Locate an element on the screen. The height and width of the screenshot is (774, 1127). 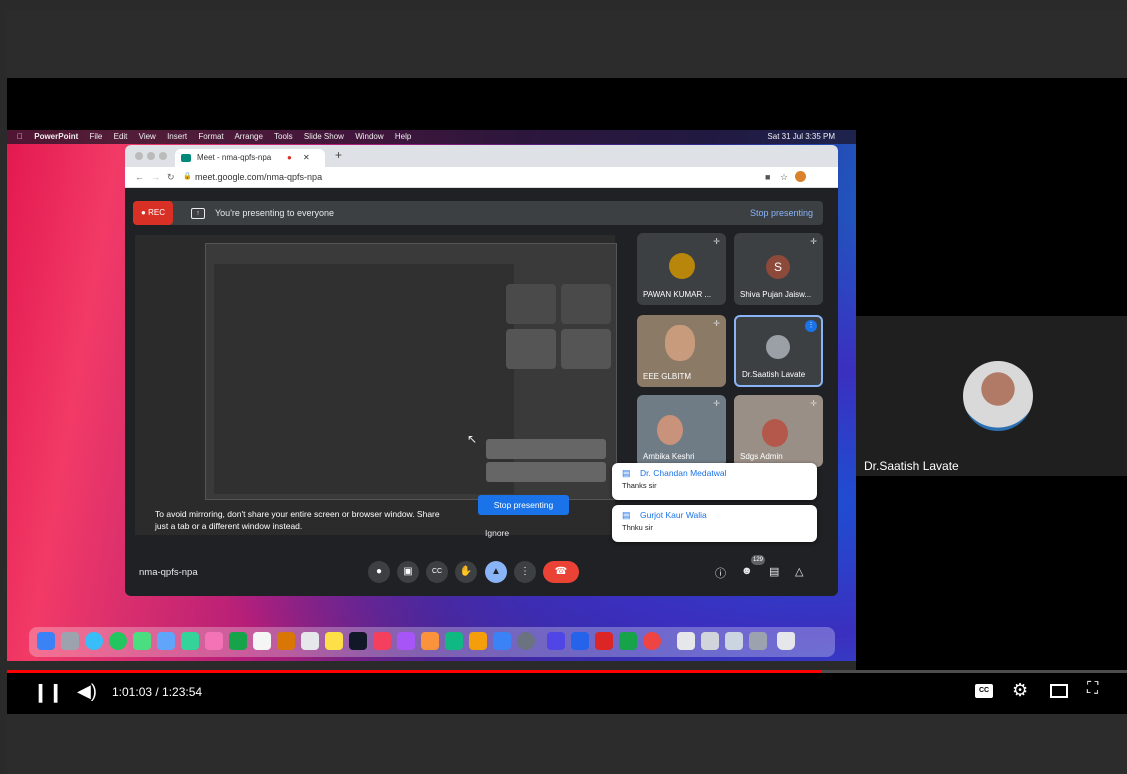
miniplayer-icon is located at coordinates (1059, 691).